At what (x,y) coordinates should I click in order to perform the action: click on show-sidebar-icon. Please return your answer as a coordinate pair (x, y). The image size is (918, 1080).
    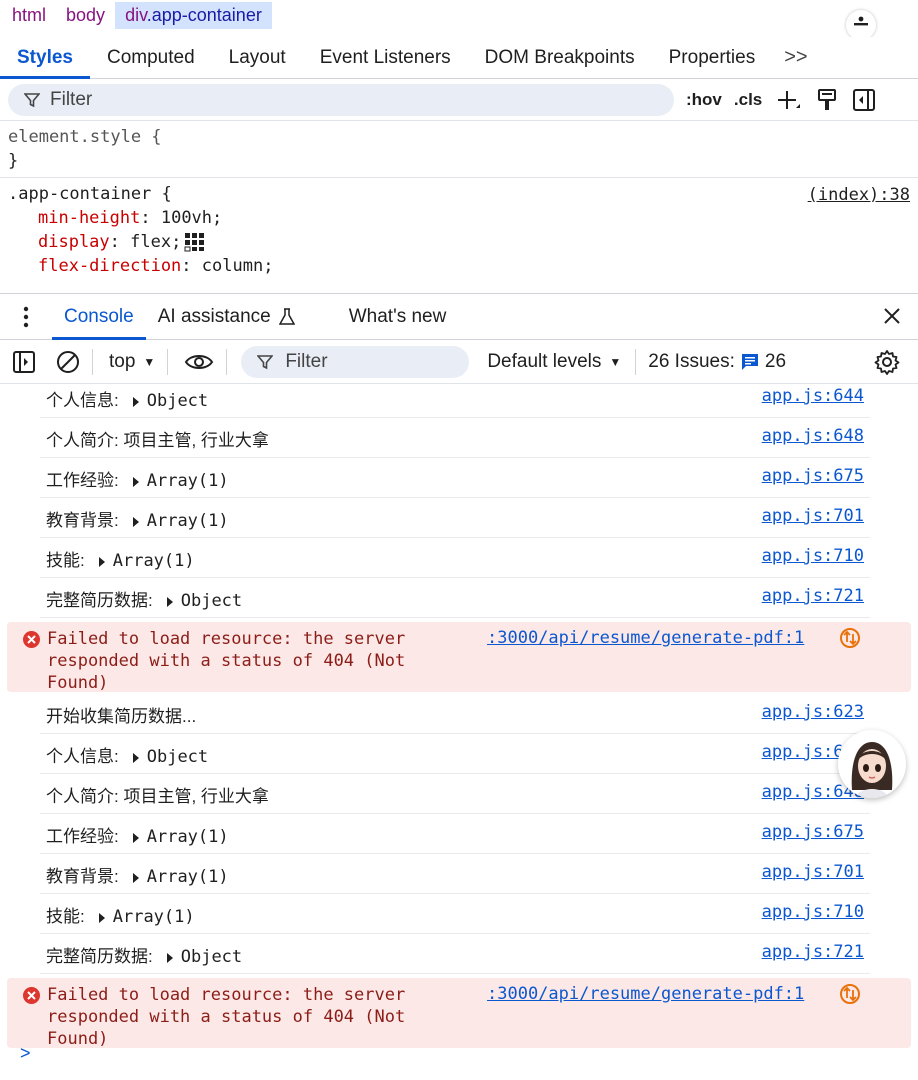
    Looking at the image, I should click on (24, 362).